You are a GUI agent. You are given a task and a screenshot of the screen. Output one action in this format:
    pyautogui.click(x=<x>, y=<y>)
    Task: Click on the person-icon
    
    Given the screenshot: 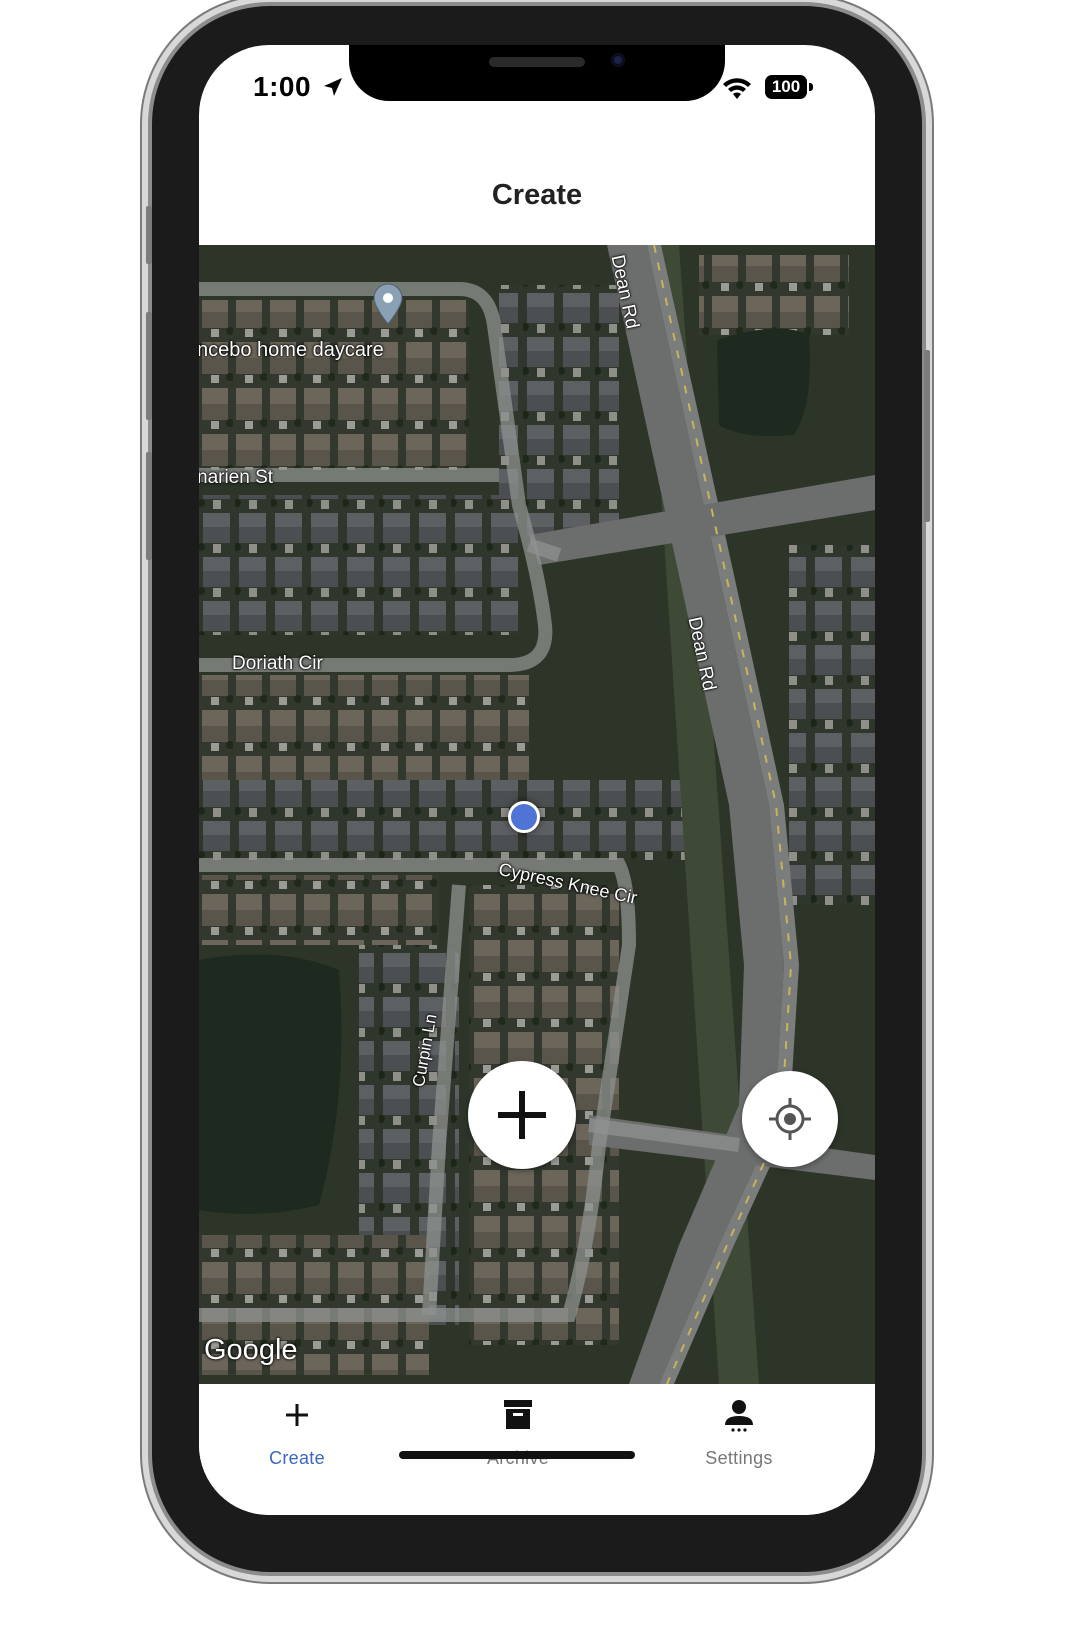 What is the action you would take?
    pyautogui.click(x=739, y=1416)
    